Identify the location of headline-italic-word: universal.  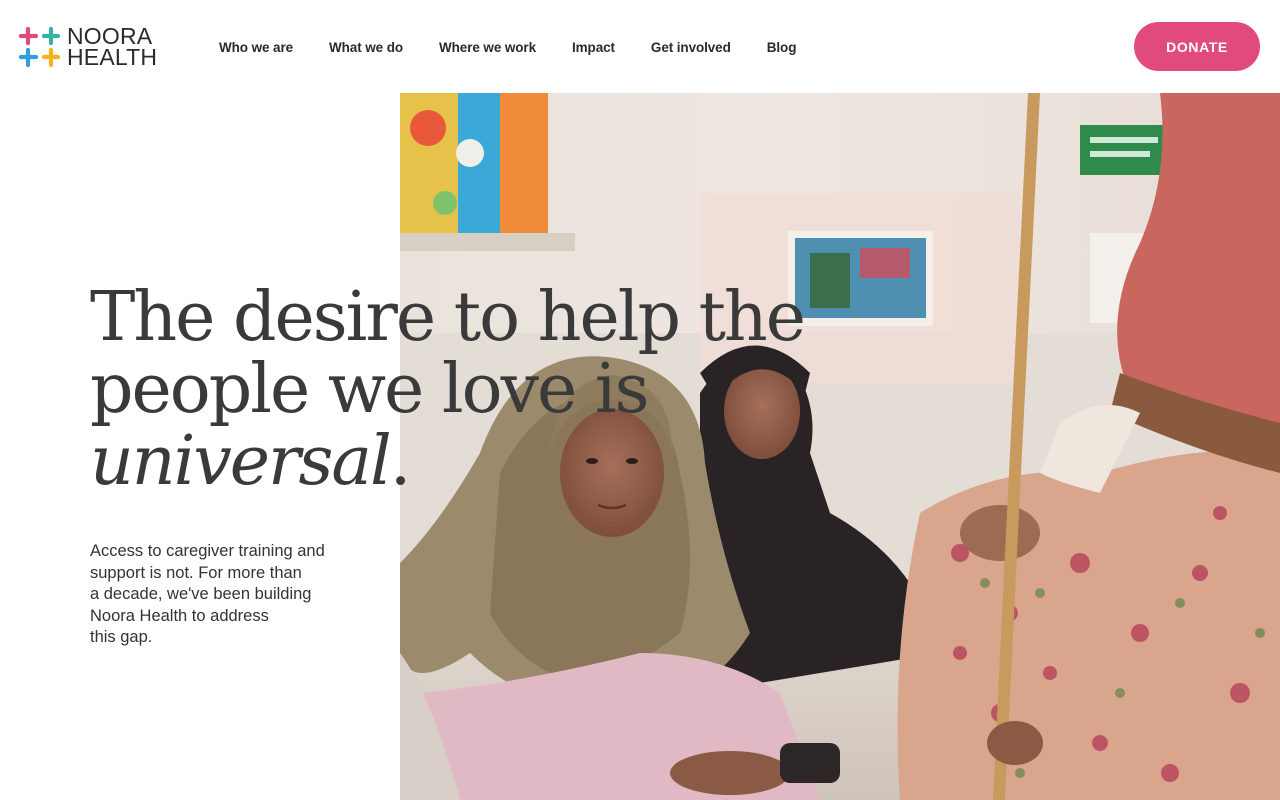
(241, 461).